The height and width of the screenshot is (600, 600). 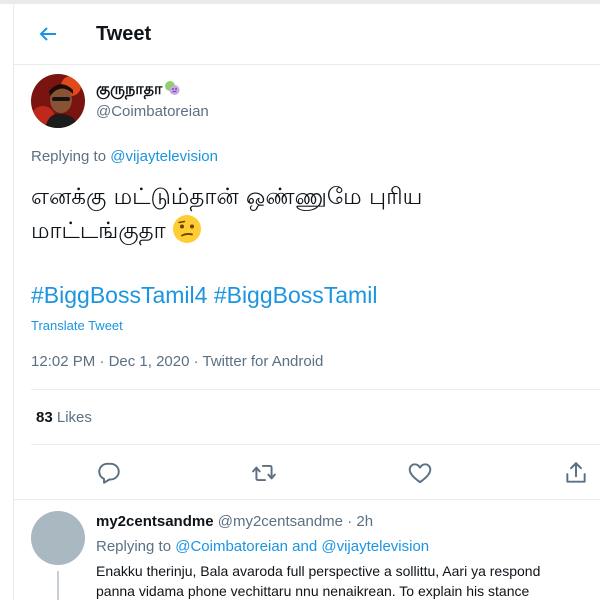 I want to click on reply-age: · 2h, so click(x=360, y=521).